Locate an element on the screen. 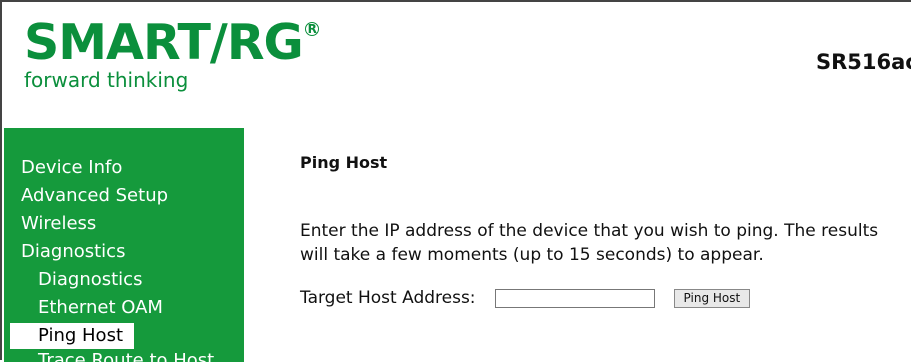 The width and height of the screenshot is (911, 364). device-model: SR516ac is located at coordinates (863, 62).